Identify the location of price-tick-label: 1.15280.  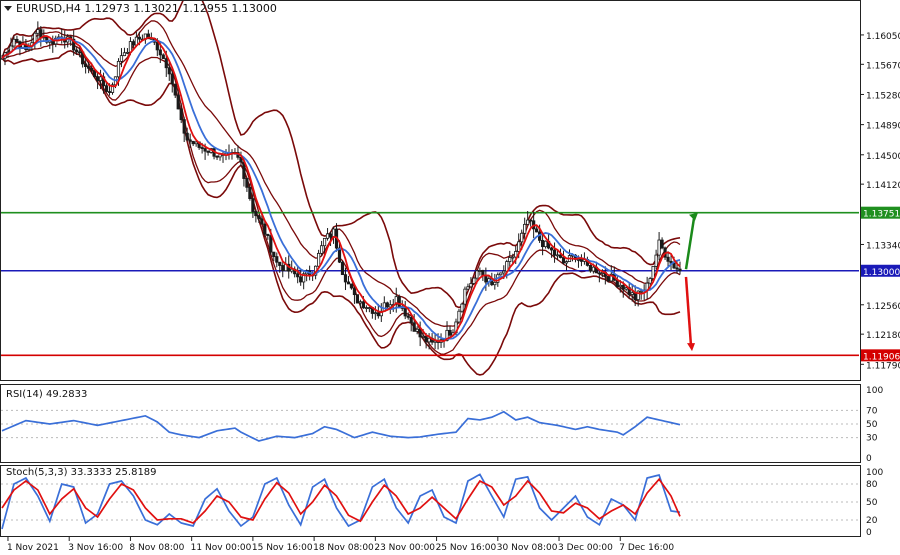
(883, 96).